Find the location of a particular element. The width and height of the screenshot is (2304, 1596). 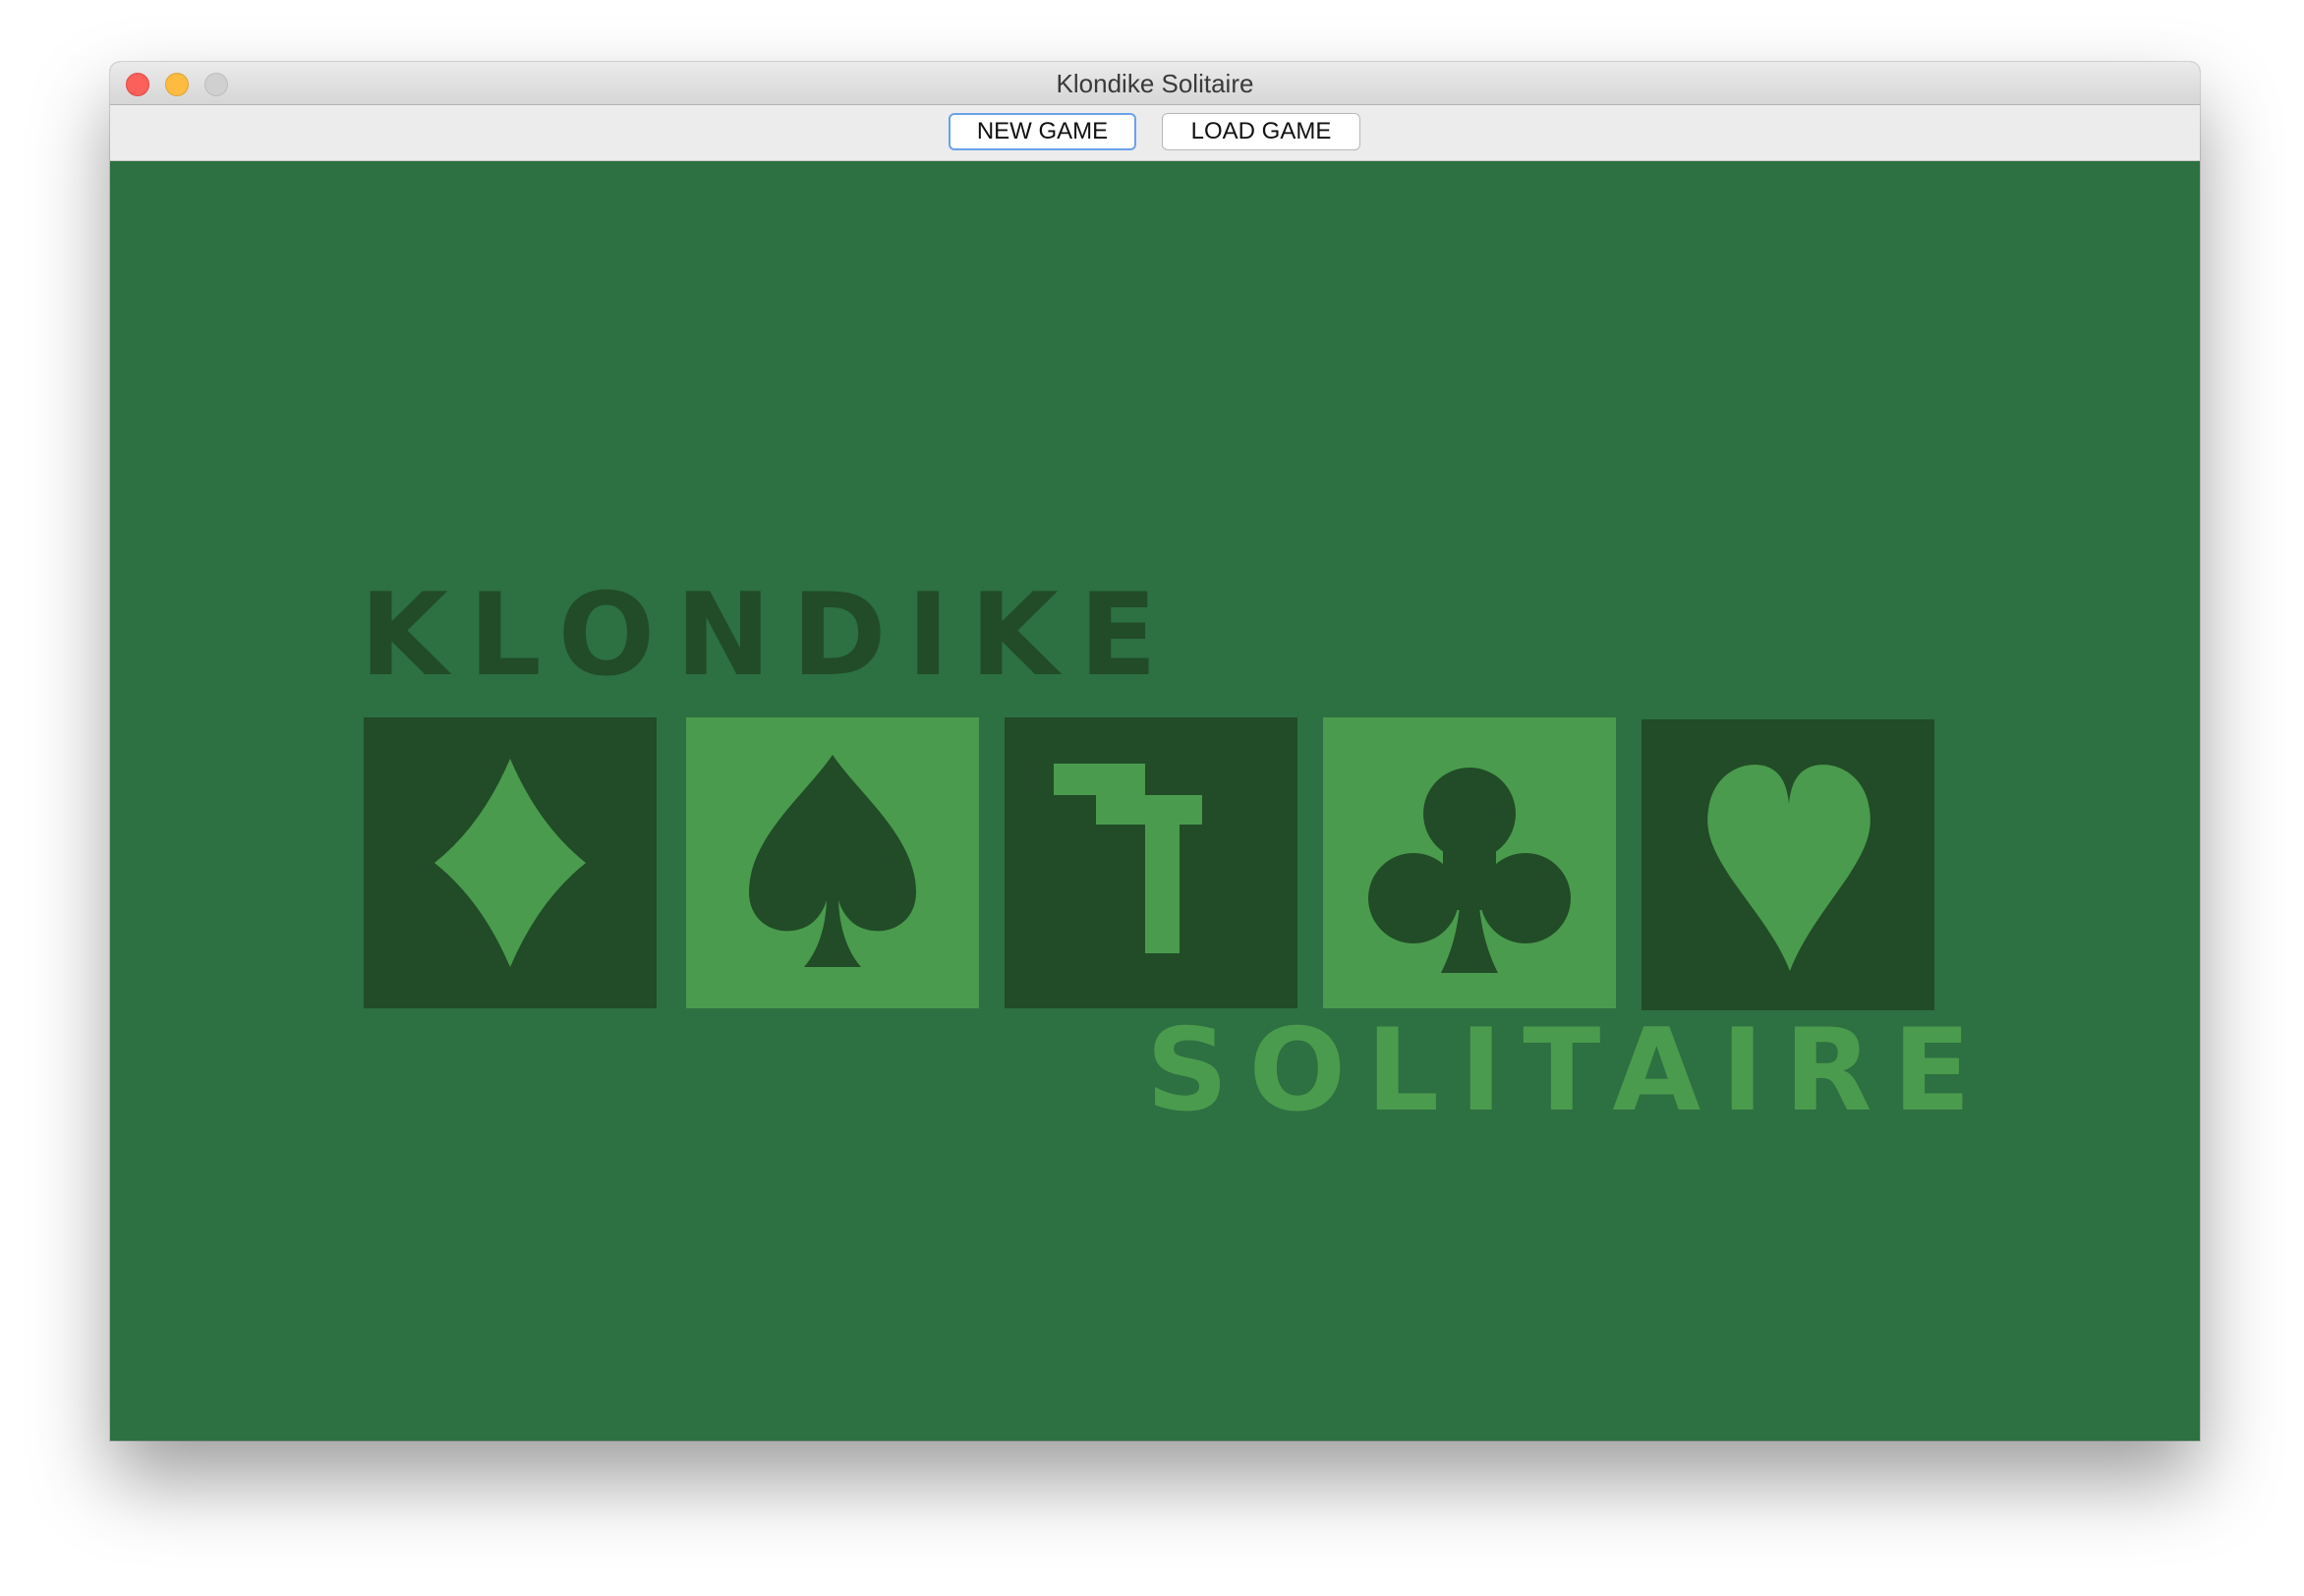

new-game-button: NEW GAME is located at coordinates (1043, 131).